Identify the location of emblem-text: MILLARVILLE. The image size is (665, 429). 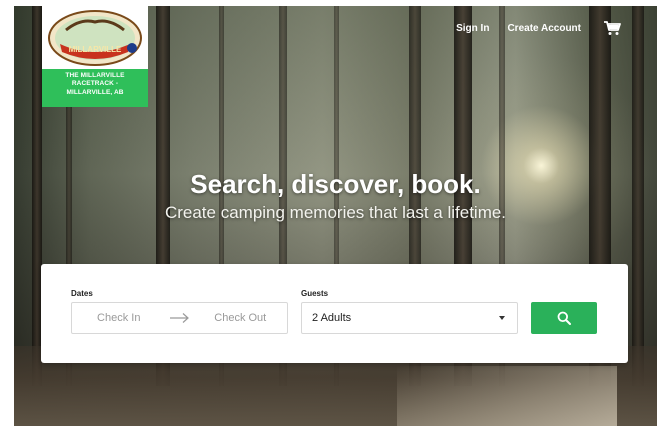
(95, 49).